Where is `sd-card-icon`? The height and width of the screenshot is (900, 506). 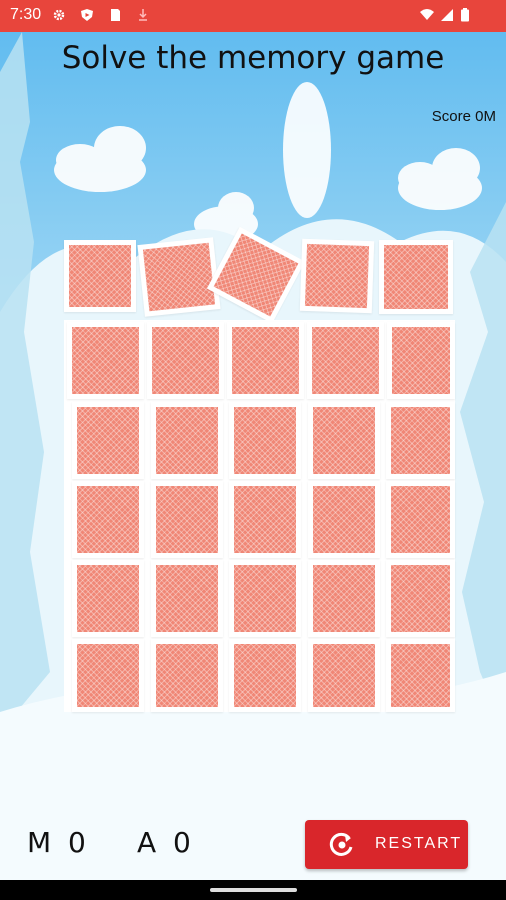
sd-card-icon is located at coordinates (115, 15).